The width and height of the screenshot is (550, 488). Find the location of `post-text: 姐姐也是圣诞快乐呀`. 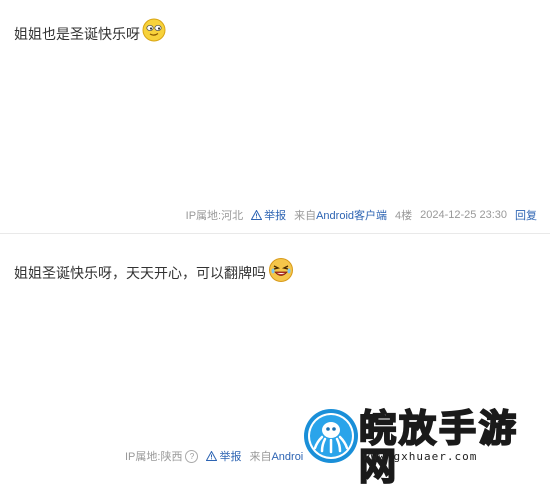

post-text: 姐姐也是圣诞快乐呀 is located at coordinates (77, 34).